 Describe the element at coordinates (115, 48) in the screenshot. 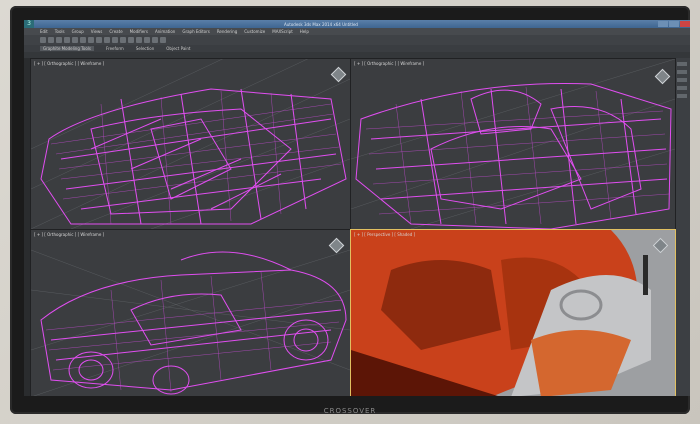

I see `tab-freeform: Freeform` at that location.